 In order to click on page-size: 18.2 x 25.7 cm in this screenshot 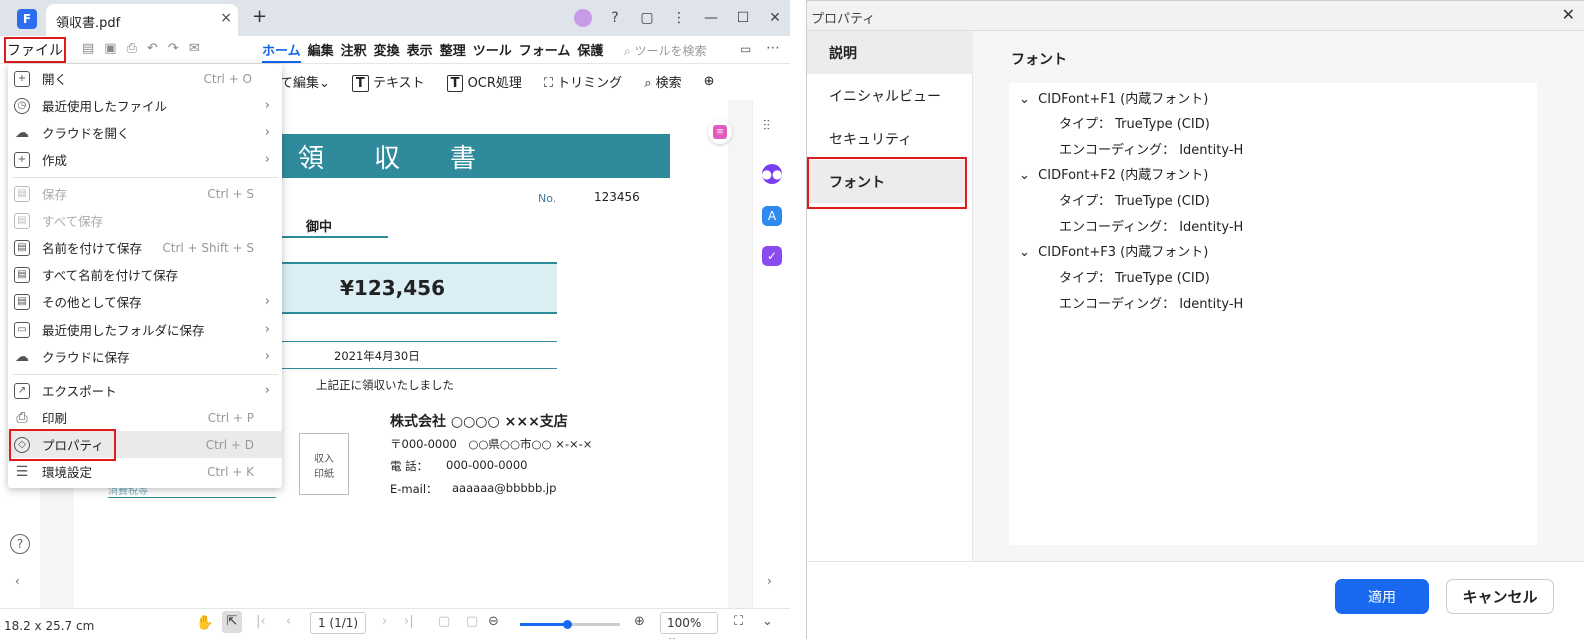, I will do `click(49, 626)`.